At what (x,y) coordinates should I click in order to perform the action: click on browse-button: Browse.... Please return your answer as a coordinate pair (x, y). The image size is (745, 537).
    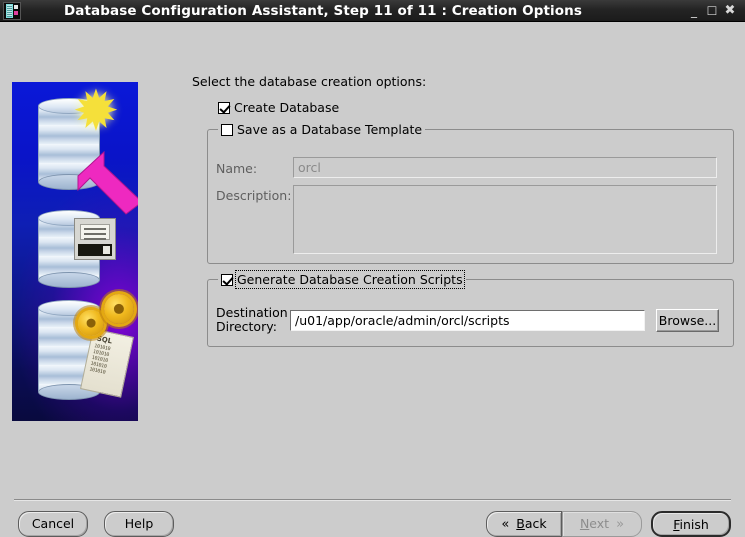
    Looking at the image, I should click on (687, 320).